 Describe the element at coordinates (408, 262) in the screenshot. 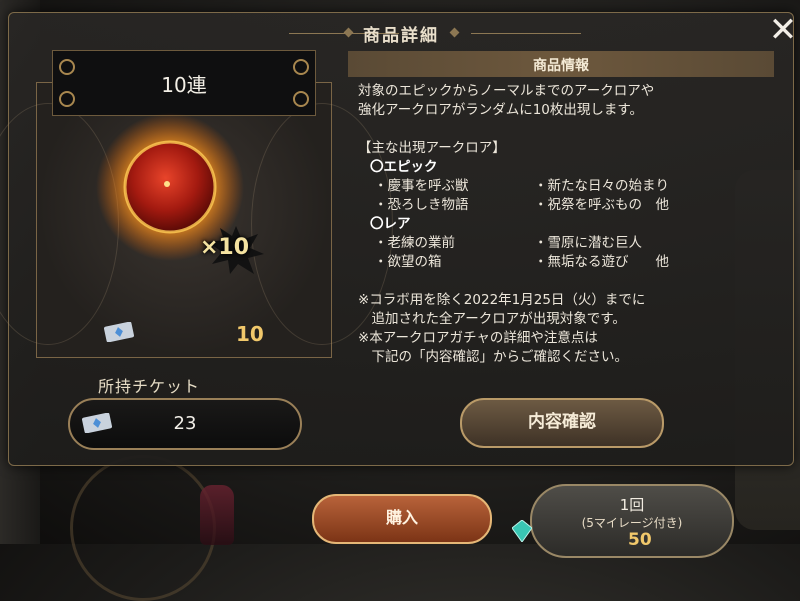

I see `rare-item: ・欲望の箱` at that location.